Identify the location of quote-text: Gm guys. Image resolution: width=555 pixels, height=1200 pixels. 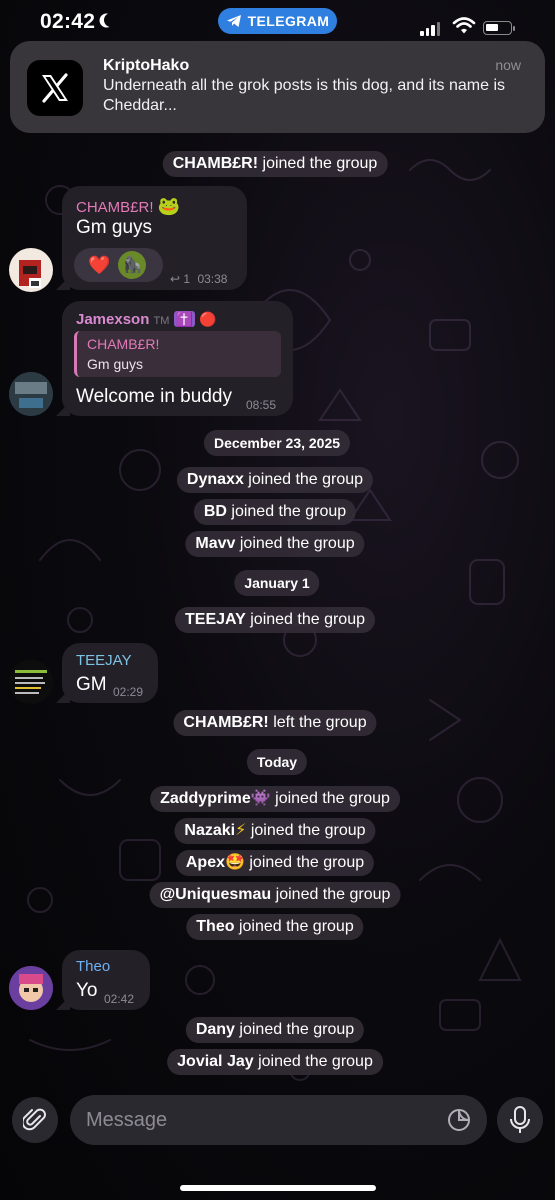
(115, 364).